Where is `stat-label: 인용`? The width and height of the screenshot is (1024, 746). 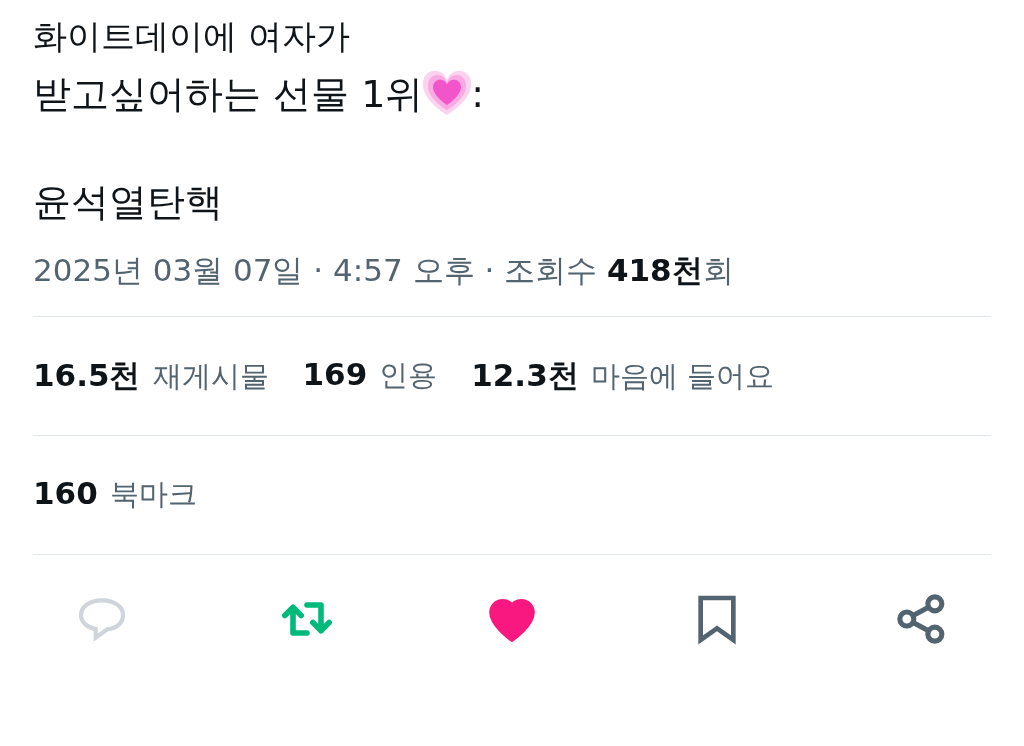 stat-label: 인용 is located at coordinates (408, 376).